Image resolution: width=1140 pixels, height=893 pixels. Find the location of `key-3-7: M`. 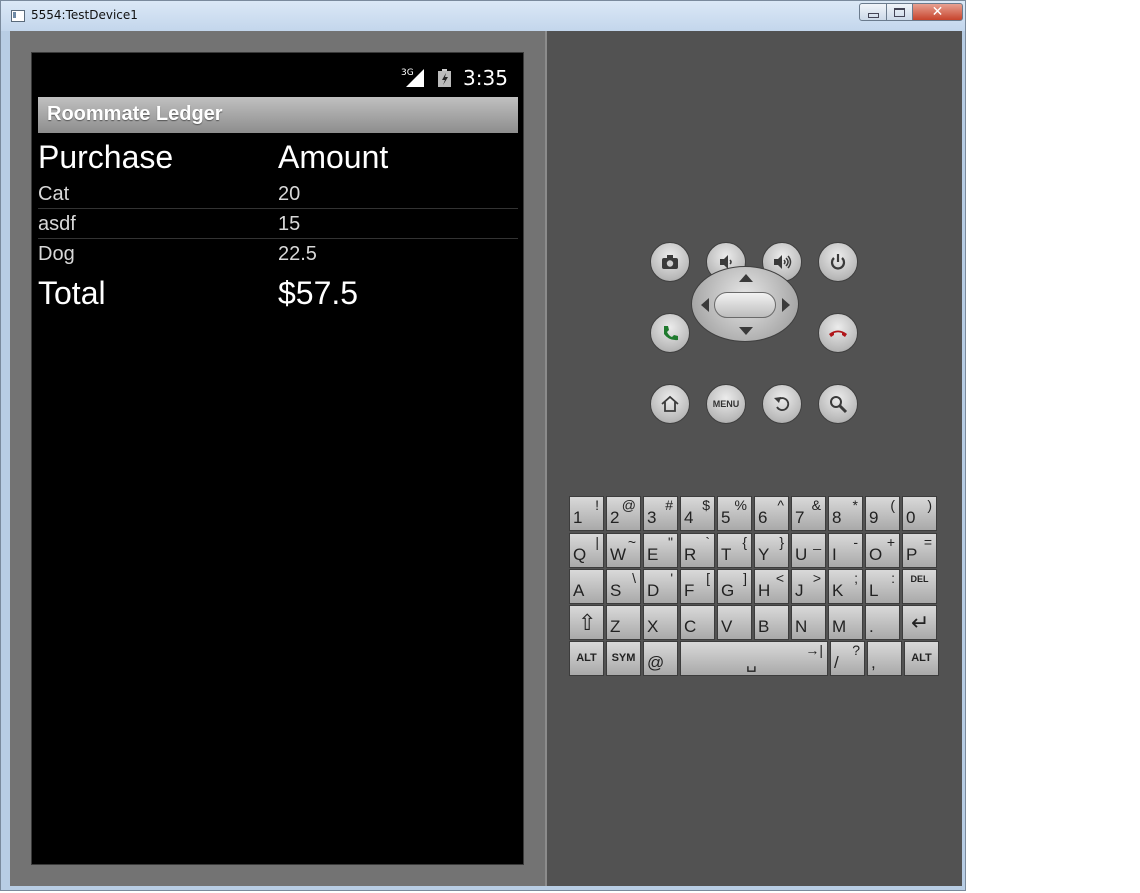

key-3-7: M is located at coordinates (845, 622).